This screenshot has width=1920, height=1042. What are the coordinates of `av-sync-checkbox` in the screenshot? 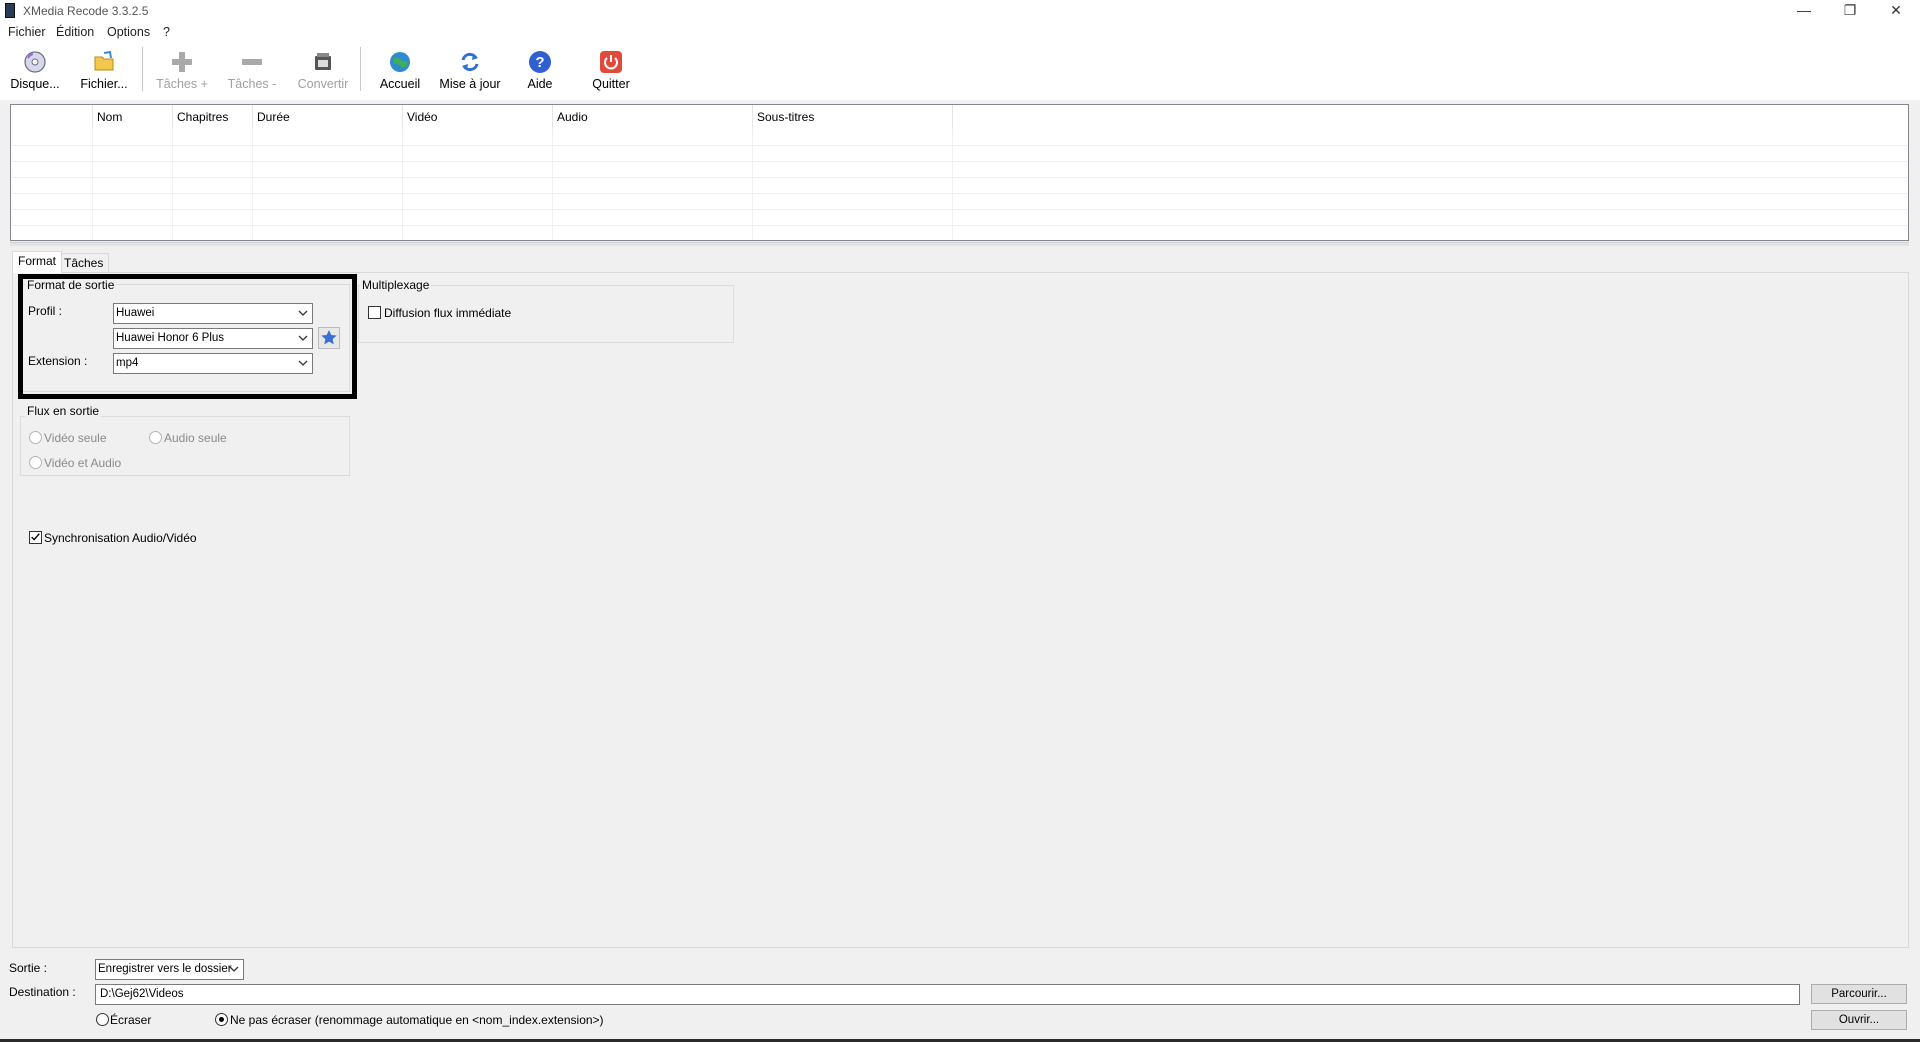 It's located at (35, 537).